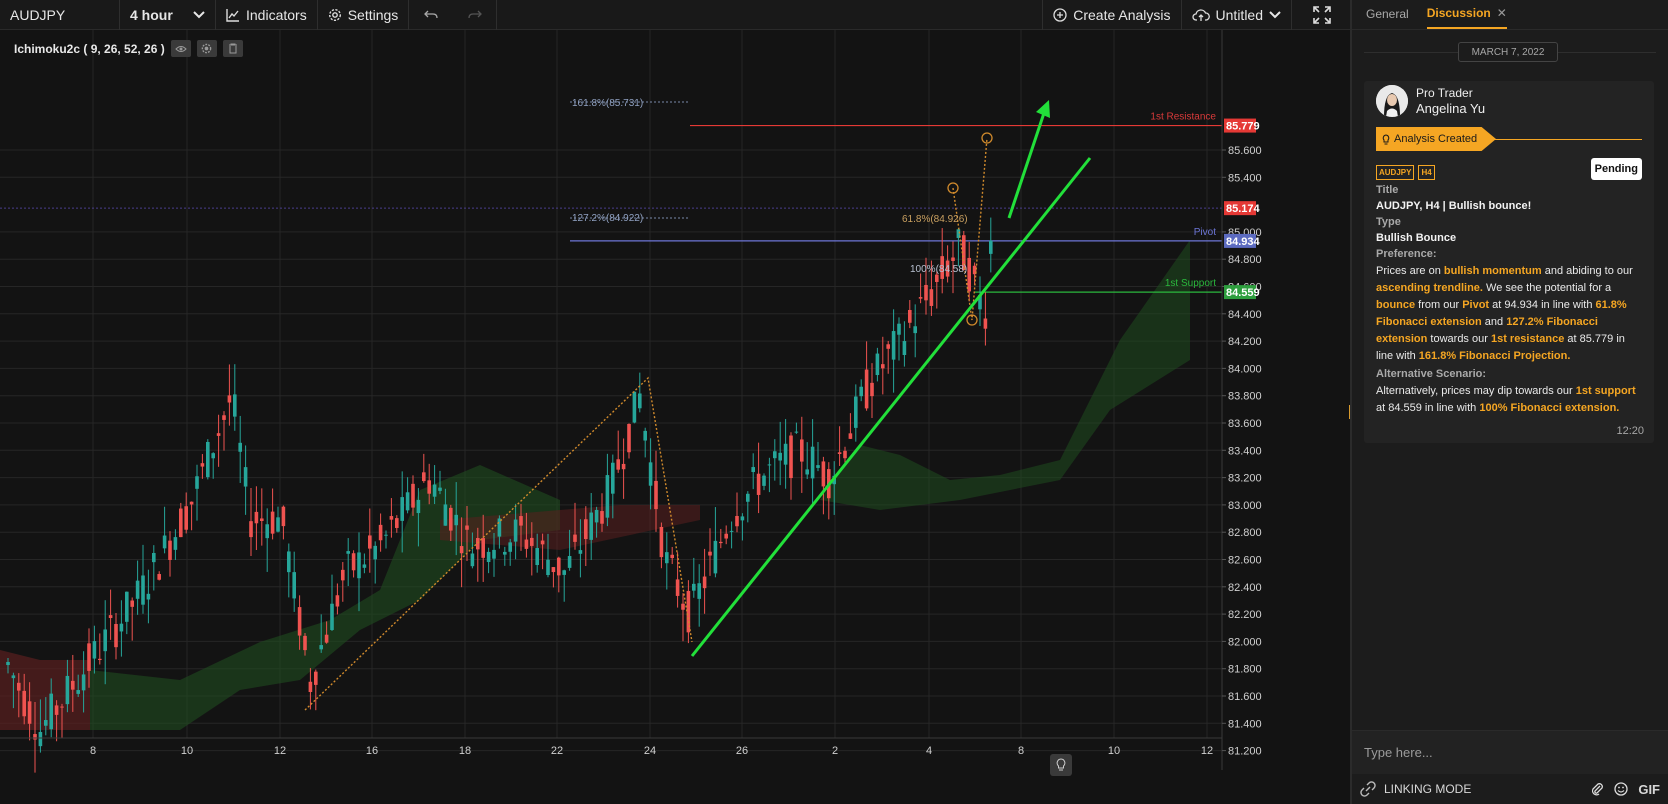 This screenshot has width=1668, height=804. Describe the element at coordinates (372, 751) in the screenshot. I see `date-tick-label: 16` at that location.